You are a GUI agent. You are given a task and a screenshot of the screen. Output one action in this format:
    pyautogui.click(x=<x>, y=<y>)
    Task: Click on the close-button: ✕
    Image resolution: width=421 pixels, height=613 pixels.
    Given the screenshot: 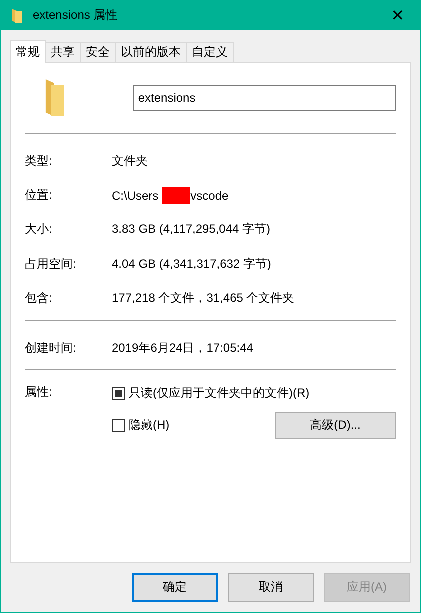 What is the action you would take?
    pyautogui.click(x=398, y=15)
    